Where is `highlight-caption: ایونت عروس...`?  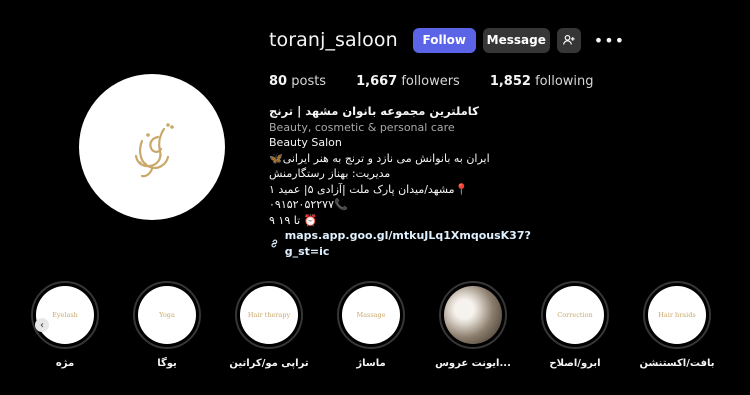
highlight-caption: ایونت عروس... is located at coordinates (473, 363).